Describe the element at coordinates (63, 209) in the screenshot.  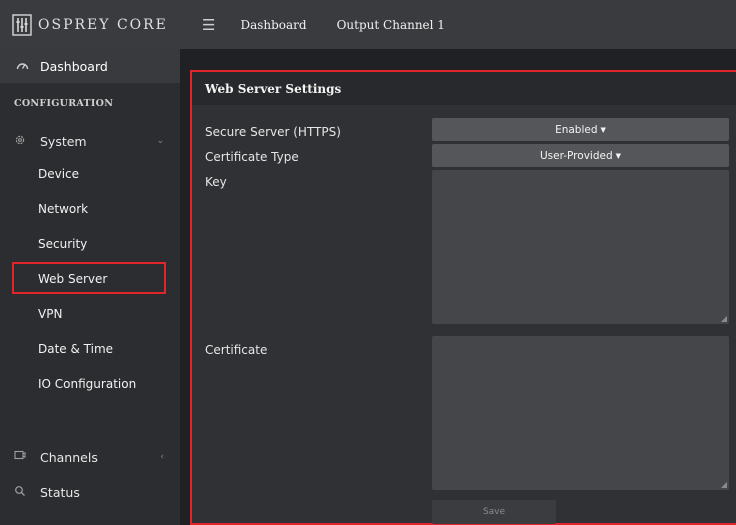
I see `sidebar-item-network: Network` at that location.